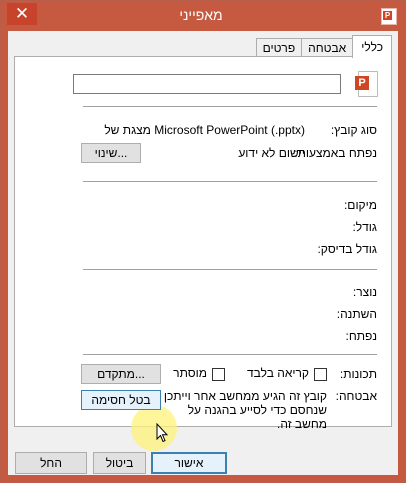  I want to click on security-warning-line-1: קובץ זה הגיע ממחשב אחר וייתכן, so click(245, 396).